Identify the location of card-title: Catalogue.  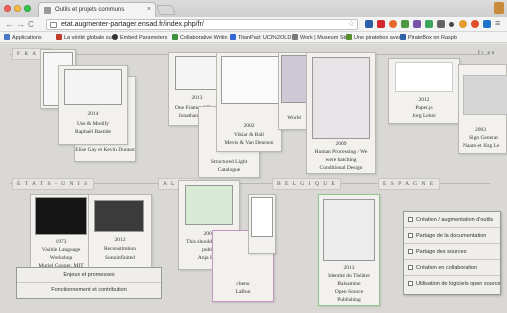
(229, 170).